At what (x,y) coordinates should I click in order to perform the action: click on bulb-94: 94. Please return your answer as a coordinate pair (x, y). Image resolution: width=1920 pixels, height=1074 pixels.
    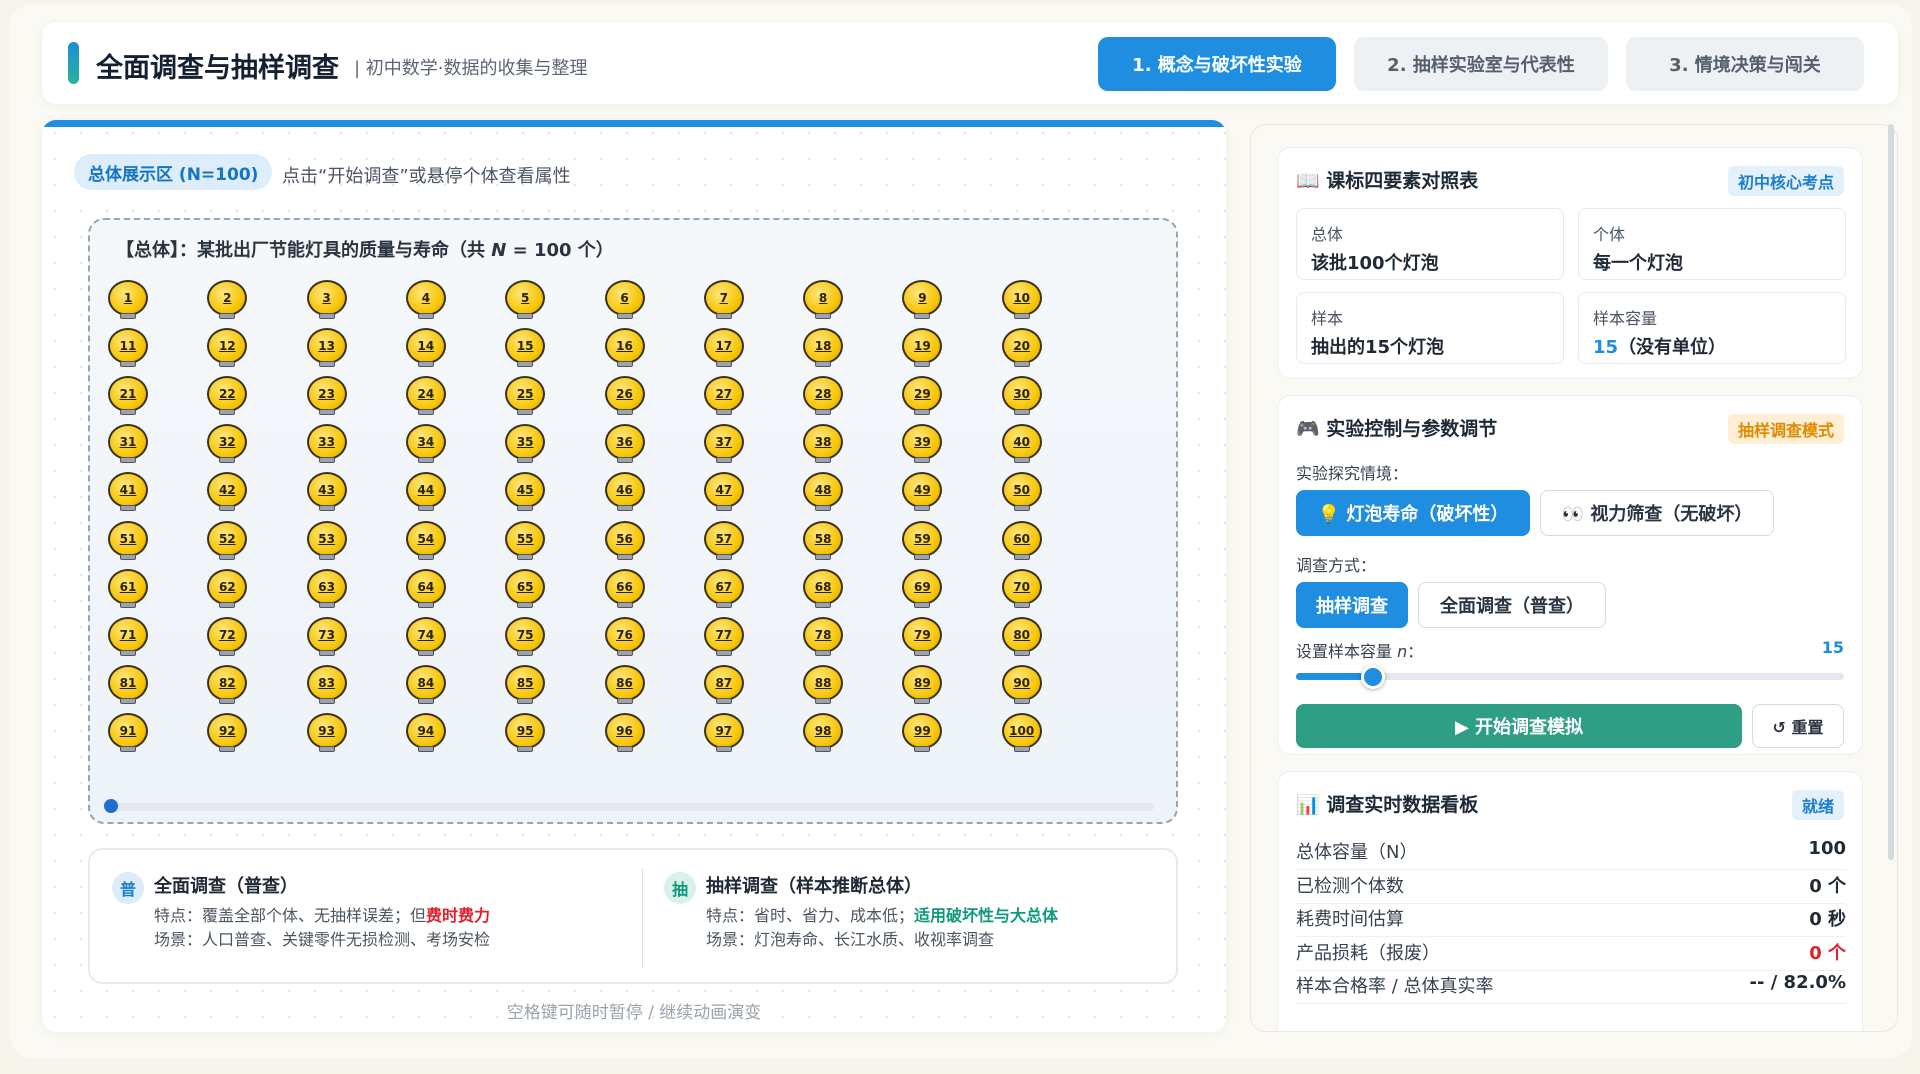
    Looking at the image, I should click on (426, 732).